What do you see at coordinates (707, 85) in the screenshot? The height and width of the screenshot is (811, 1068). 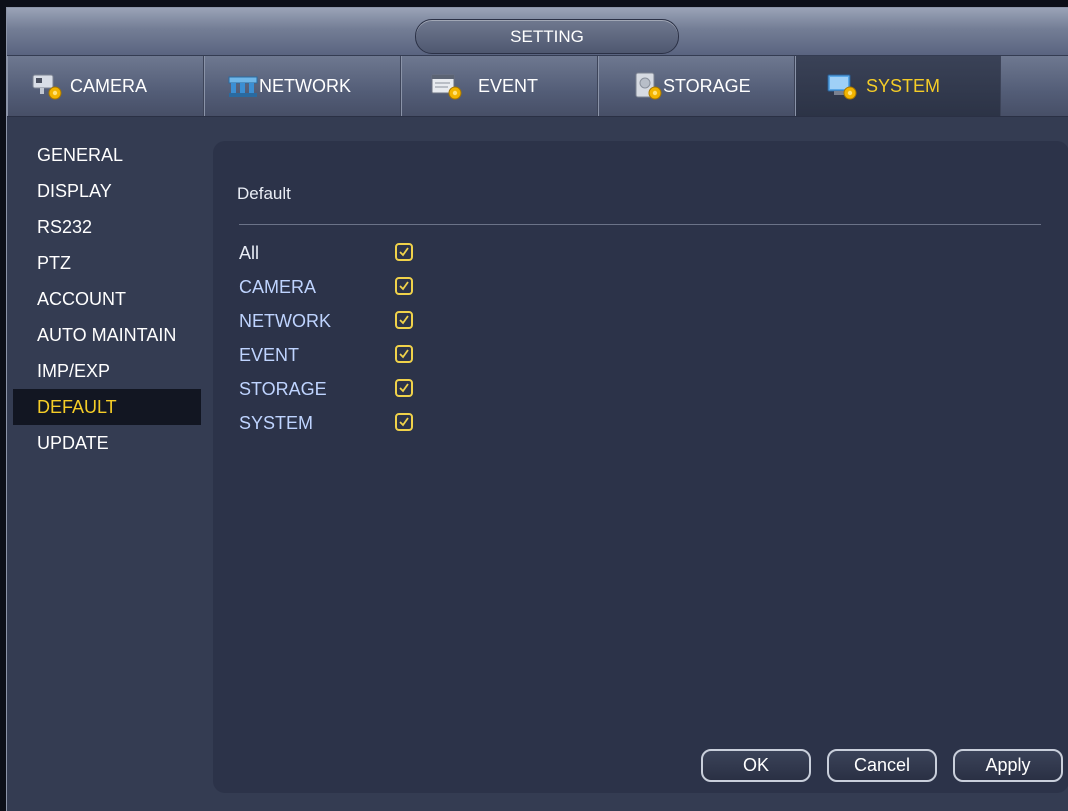 I see `tab-storage-label: STORAGE` at bounding box center [707, 85].